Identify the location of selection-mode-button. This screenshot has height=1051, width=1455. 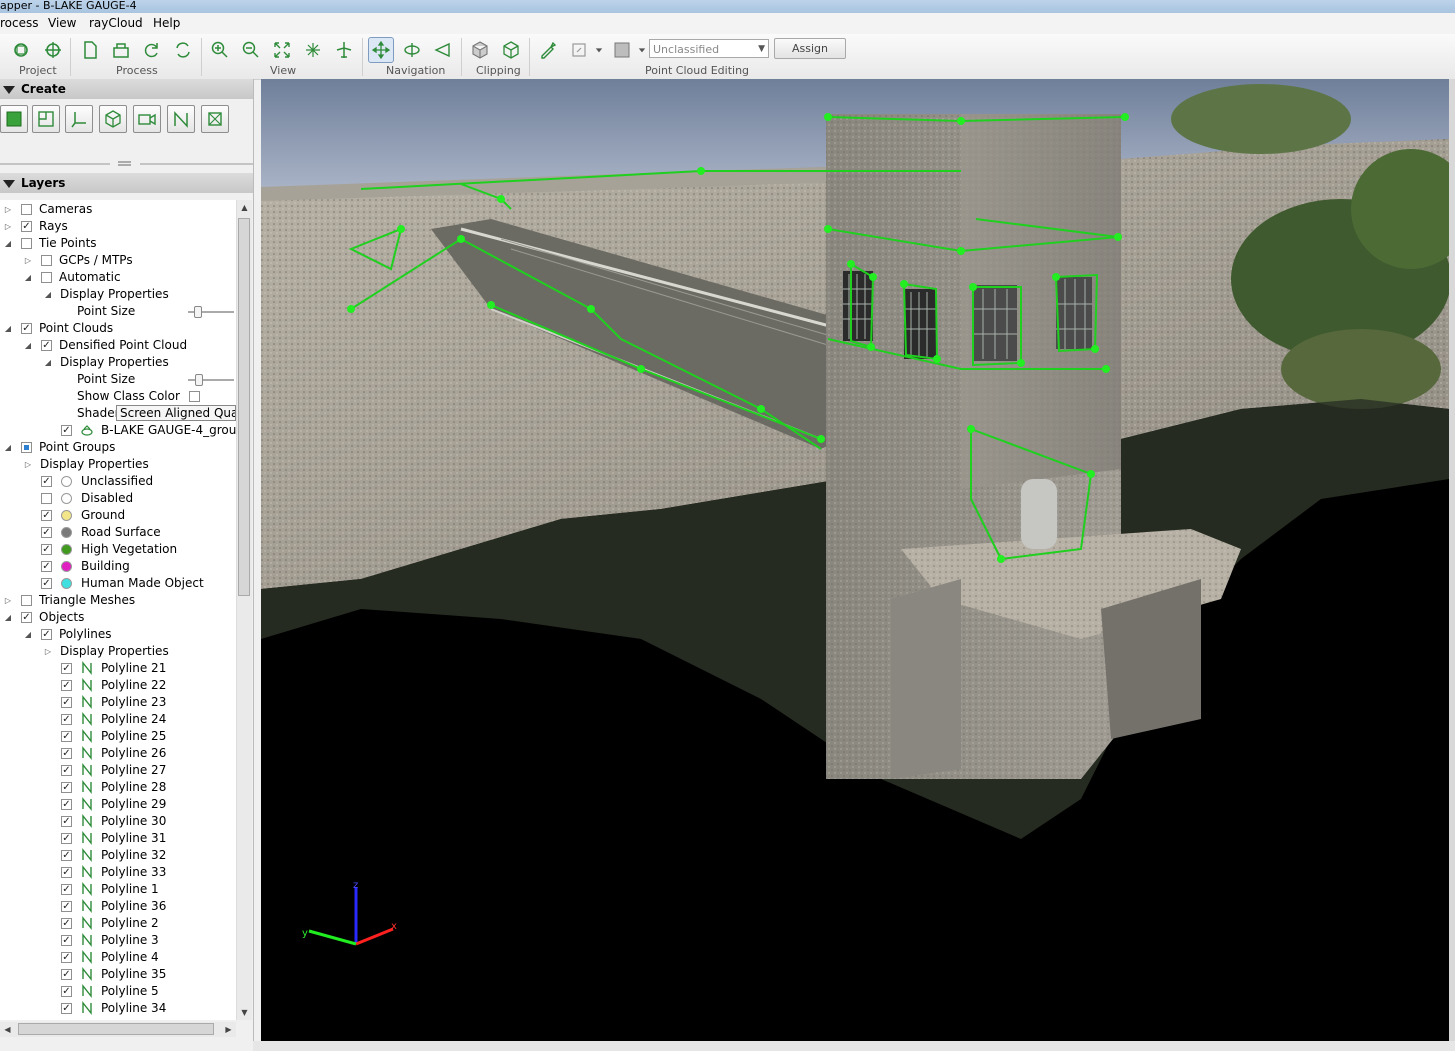
(579, 50).